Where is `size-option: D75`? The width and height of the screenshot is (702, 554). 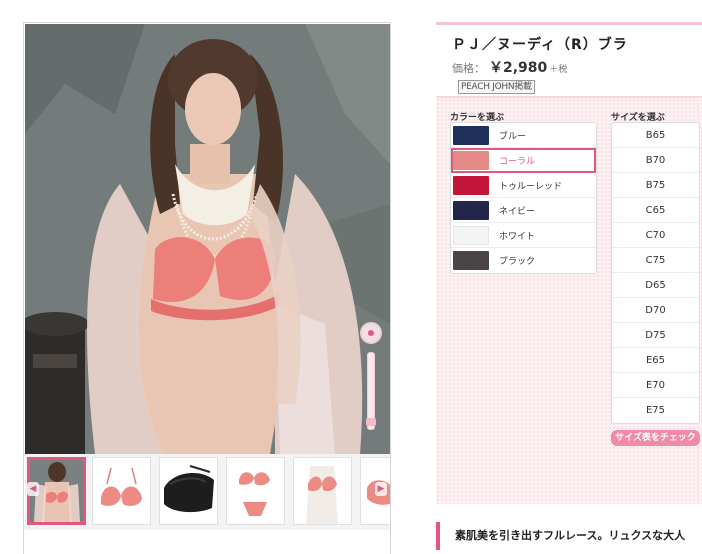
size-option: D75 is located at coordinates (655, 335).